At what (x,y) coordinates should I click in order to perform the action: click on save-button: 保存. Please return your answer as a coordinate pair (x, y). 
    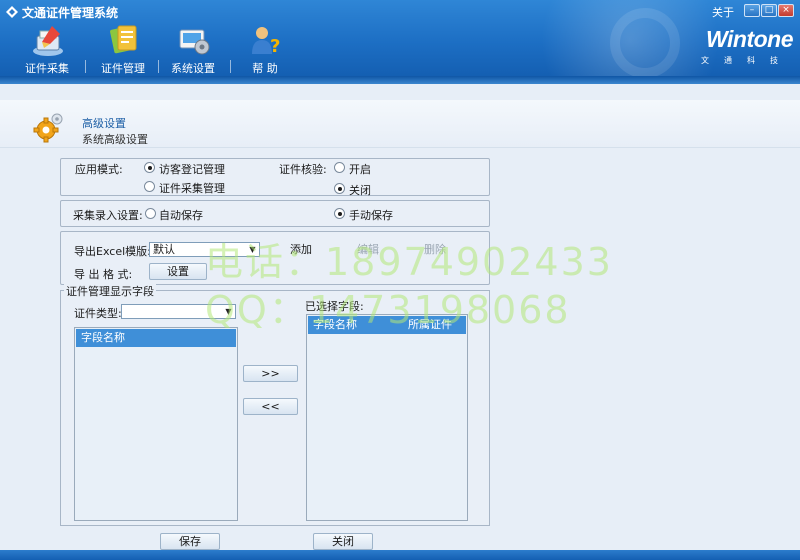
    Looking at the image, I should click on (190, 541).